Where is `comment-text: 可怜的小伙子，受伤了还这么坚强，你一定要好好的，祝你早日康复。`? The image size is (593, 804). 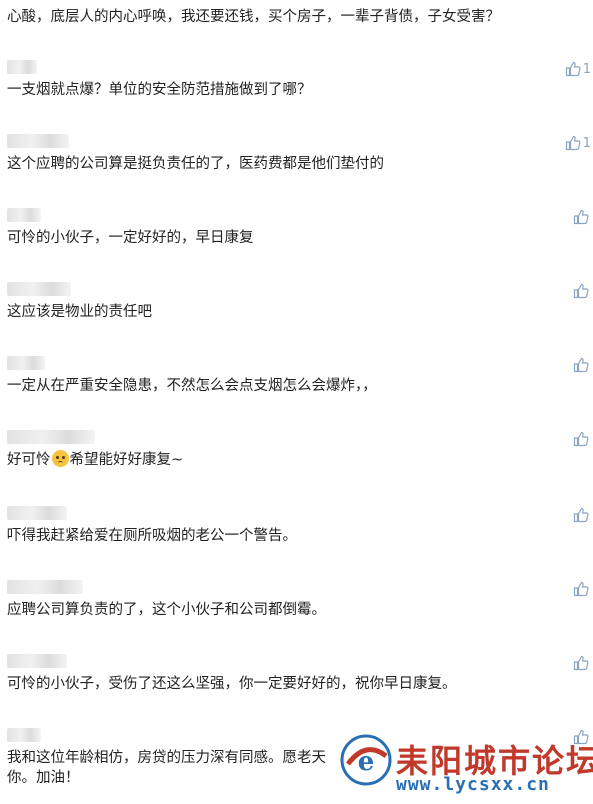 comment-text: 可怜的小伙子，受伤了还这么坚强，你一定要好好的，祝你早日康复。 is located at coordinates (232, 684).